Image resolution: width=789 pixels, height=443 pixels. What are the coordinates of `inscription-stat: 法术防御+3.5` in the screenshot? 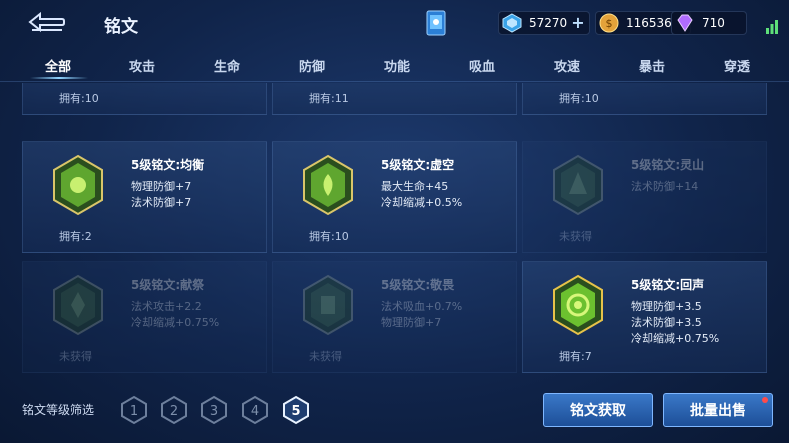 It's located at (666, 322).